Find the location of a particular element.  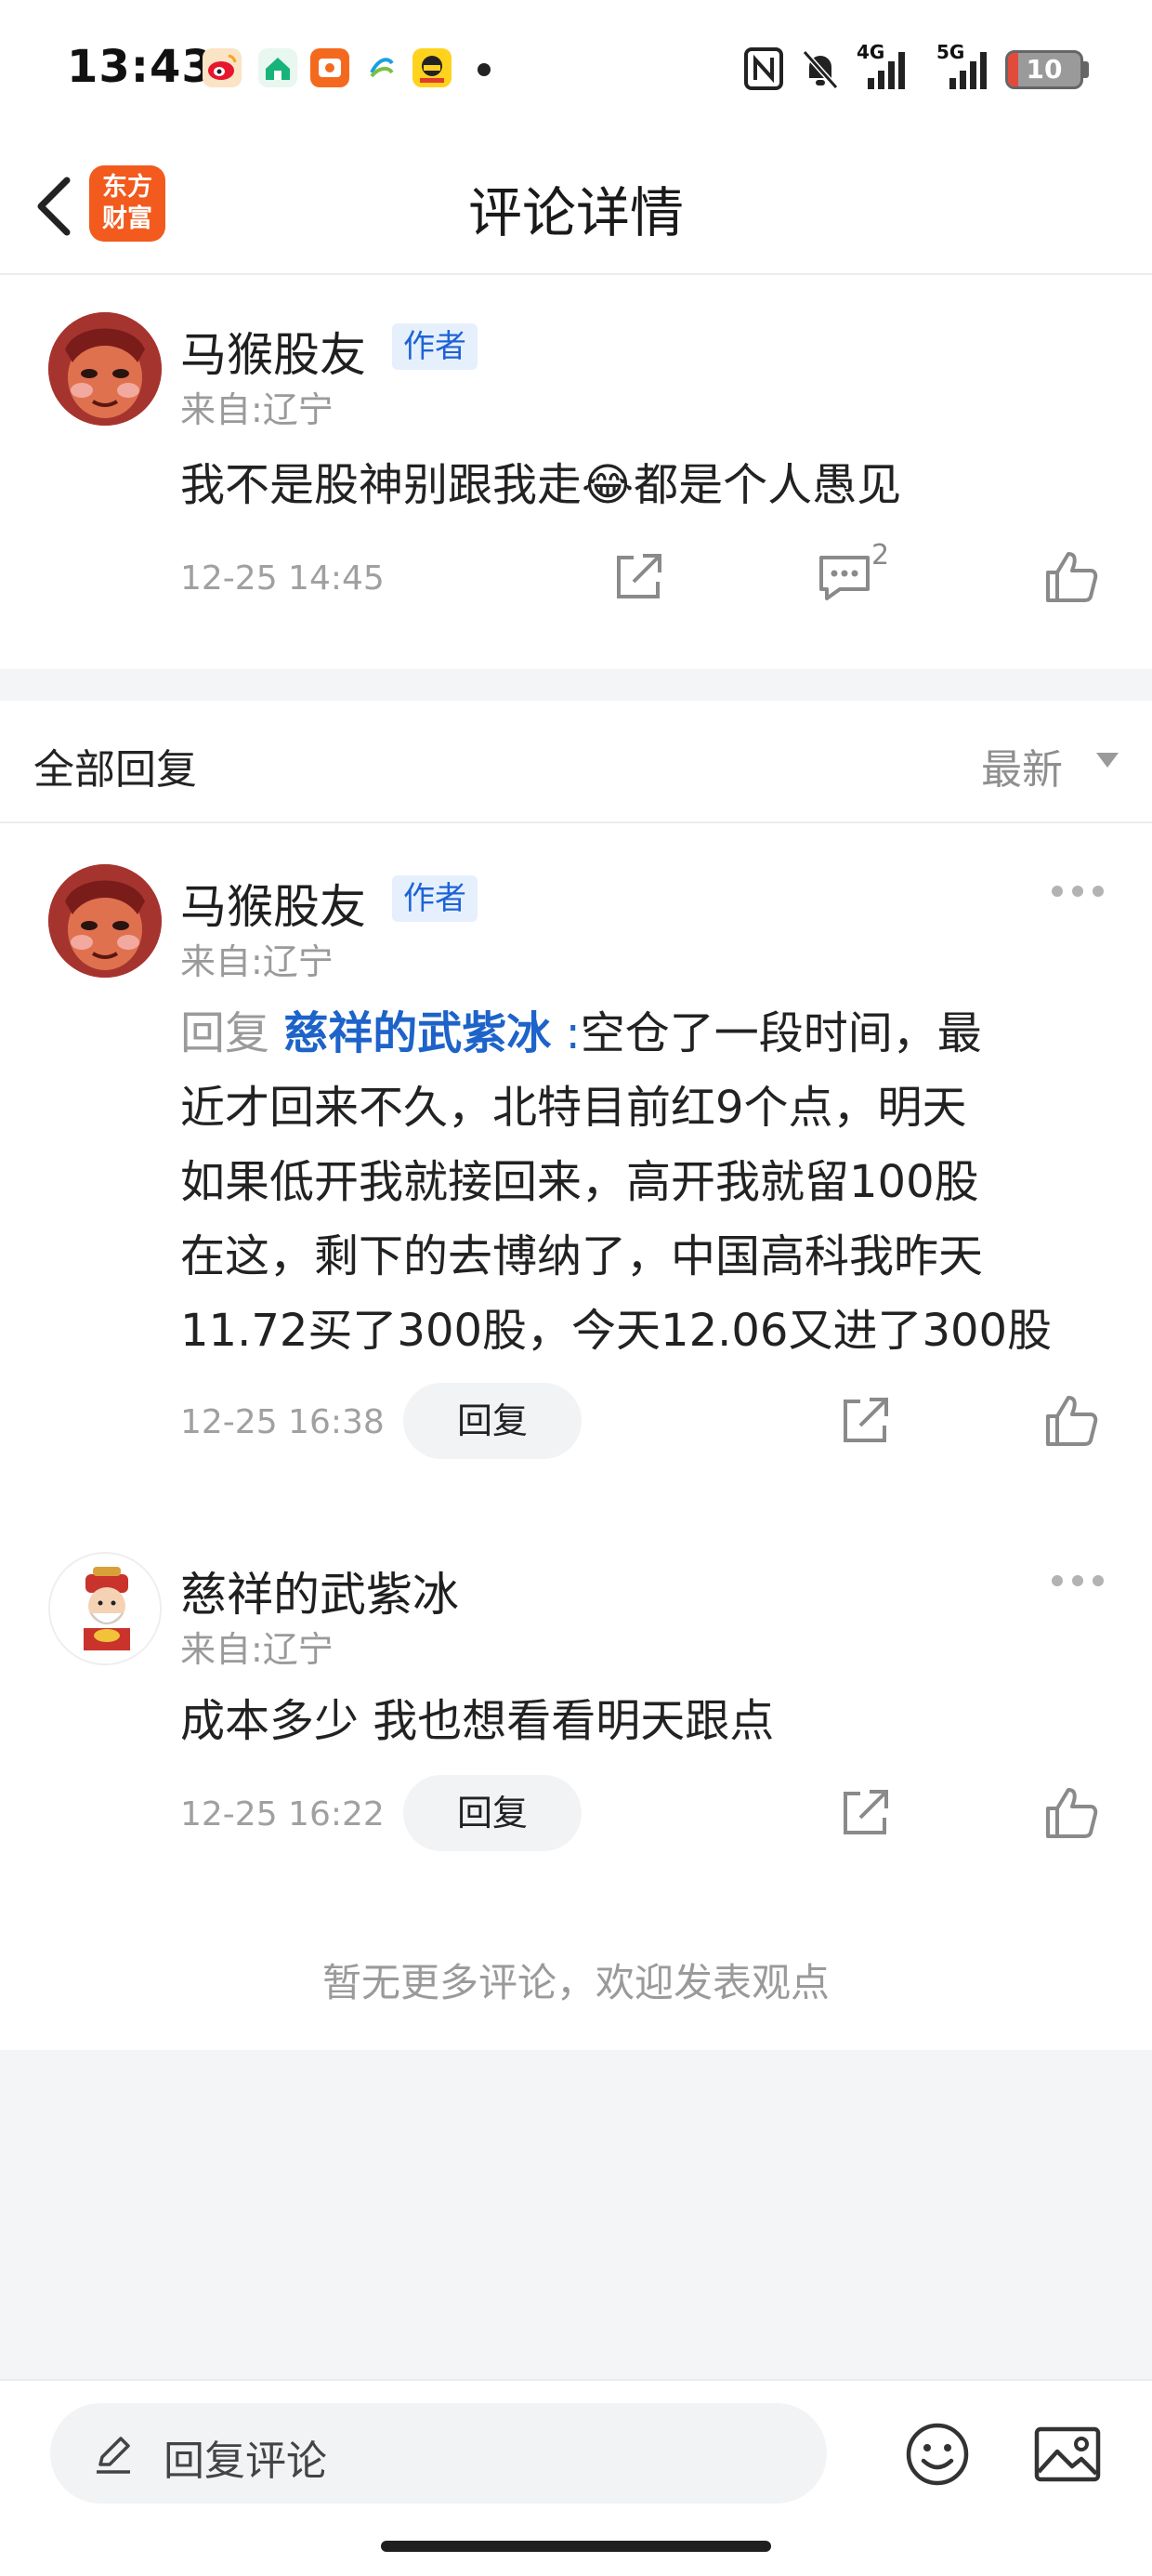

status-bar: 13:43 4G 5G 10 is located at coordinates (576, 69).